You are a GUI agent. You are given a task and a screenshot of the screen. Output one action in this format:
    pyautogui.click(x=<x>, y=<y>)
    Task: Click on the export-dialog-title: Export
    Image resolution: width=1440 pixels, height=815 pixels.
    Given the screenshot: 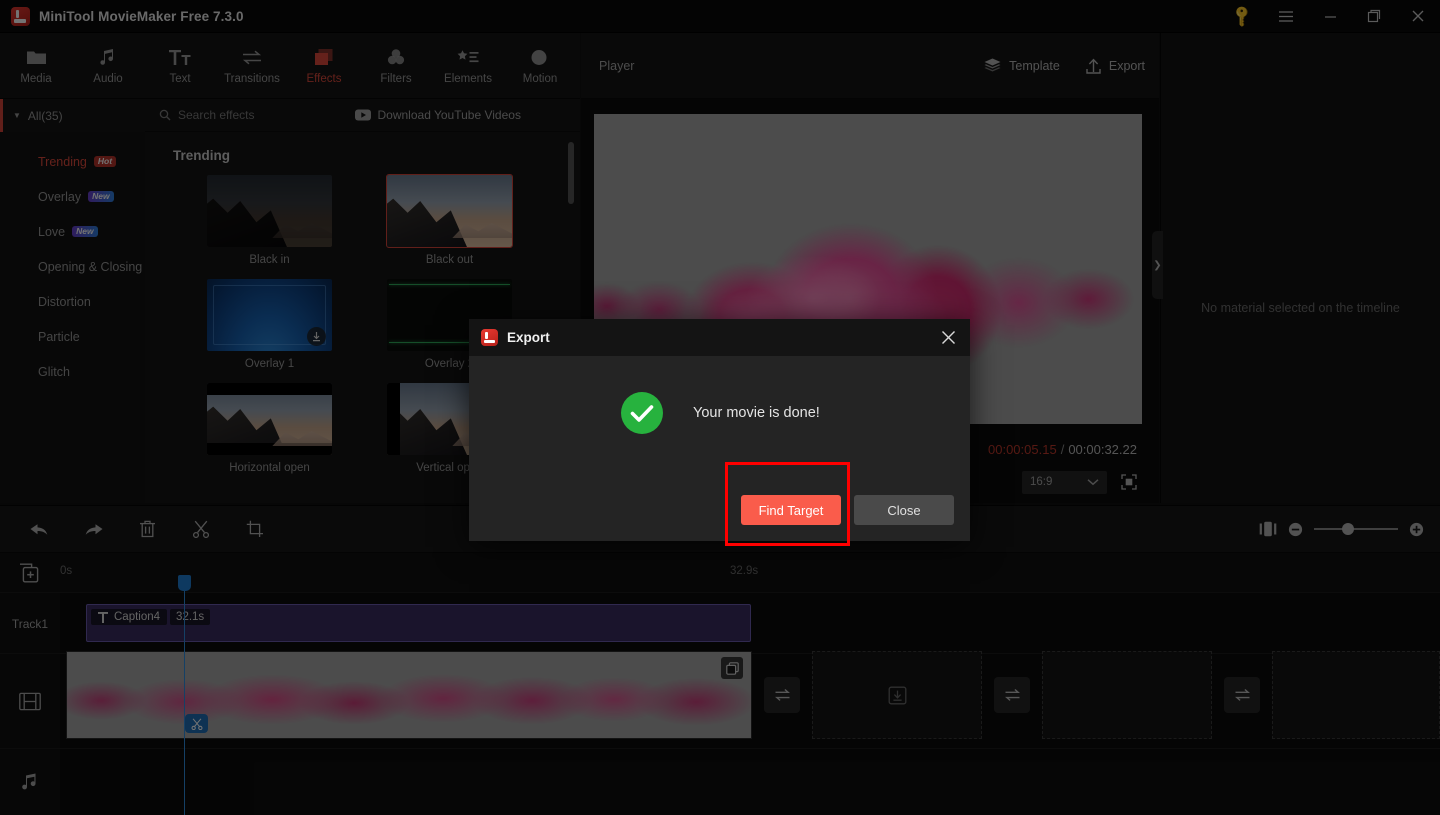 What is the action you would take?
    pyautogui.click(x=528, y=337)
    